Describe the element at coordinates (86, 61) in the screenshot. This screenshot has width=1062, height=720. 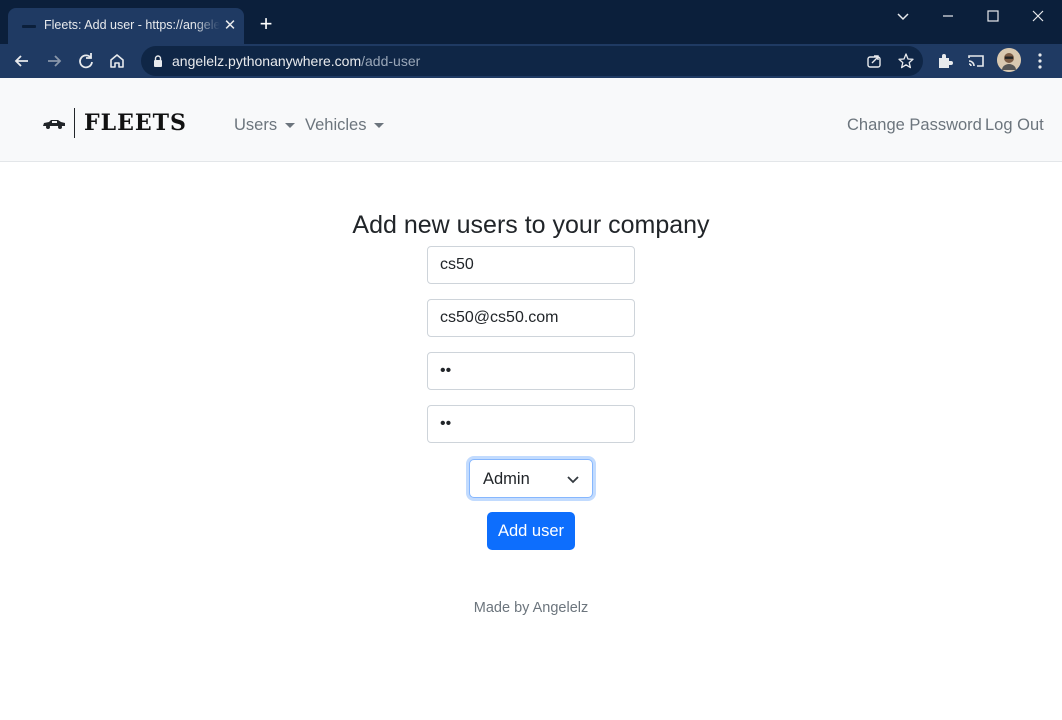
I see `reload-icon` at that location.